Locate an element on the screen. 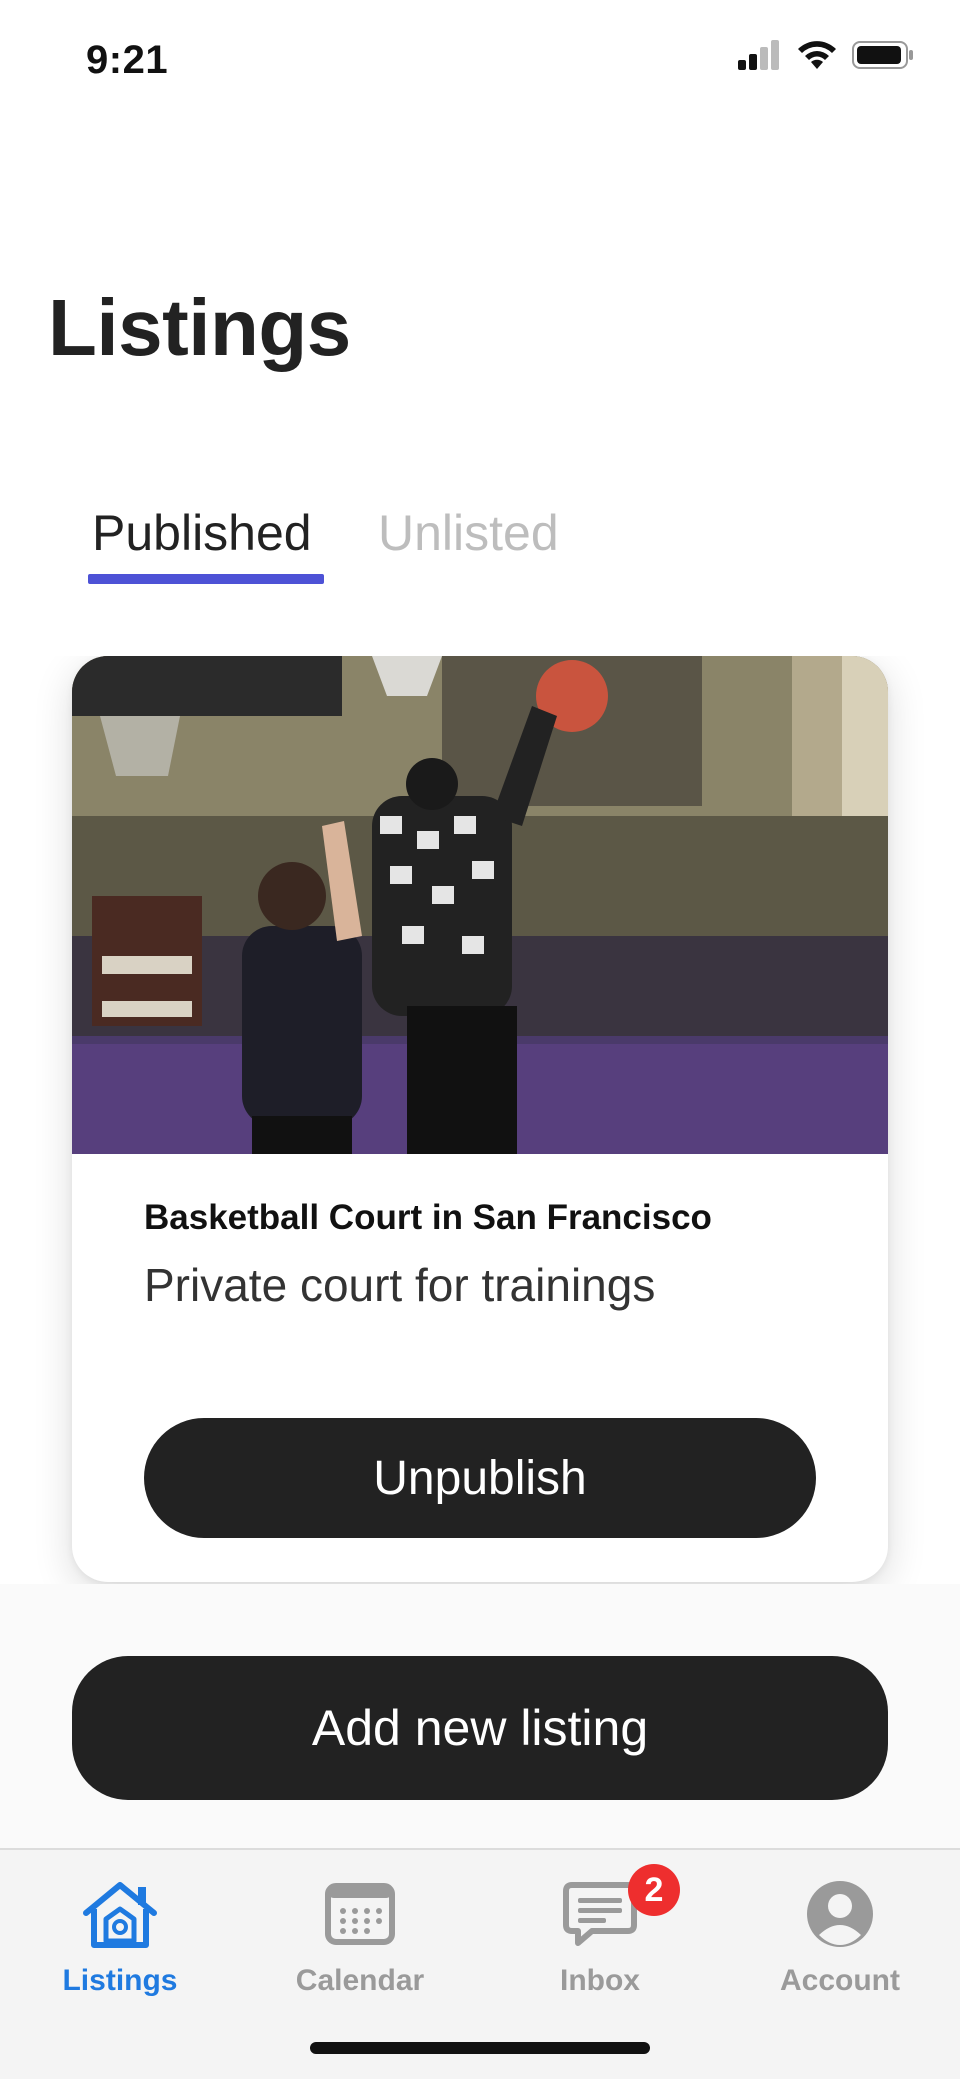 This screenshot has height=2079, width=960. status-time: 9:21 is located at coordinates (127, 60).